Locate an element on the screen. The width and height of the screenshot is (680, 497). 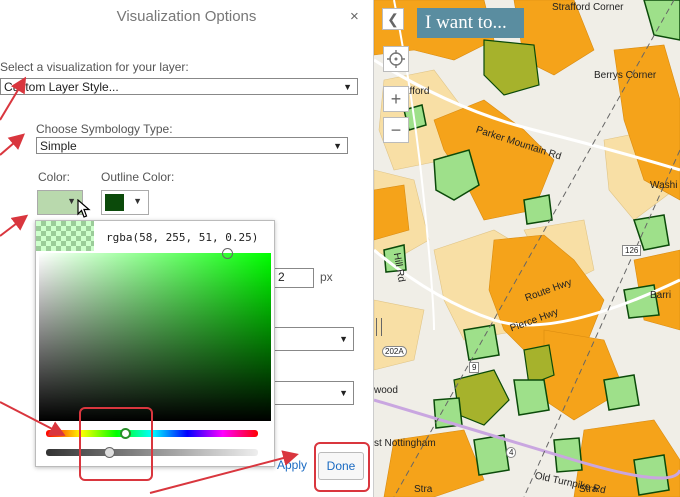
map-label-washi: Washi is located at coordinates (664, 185).